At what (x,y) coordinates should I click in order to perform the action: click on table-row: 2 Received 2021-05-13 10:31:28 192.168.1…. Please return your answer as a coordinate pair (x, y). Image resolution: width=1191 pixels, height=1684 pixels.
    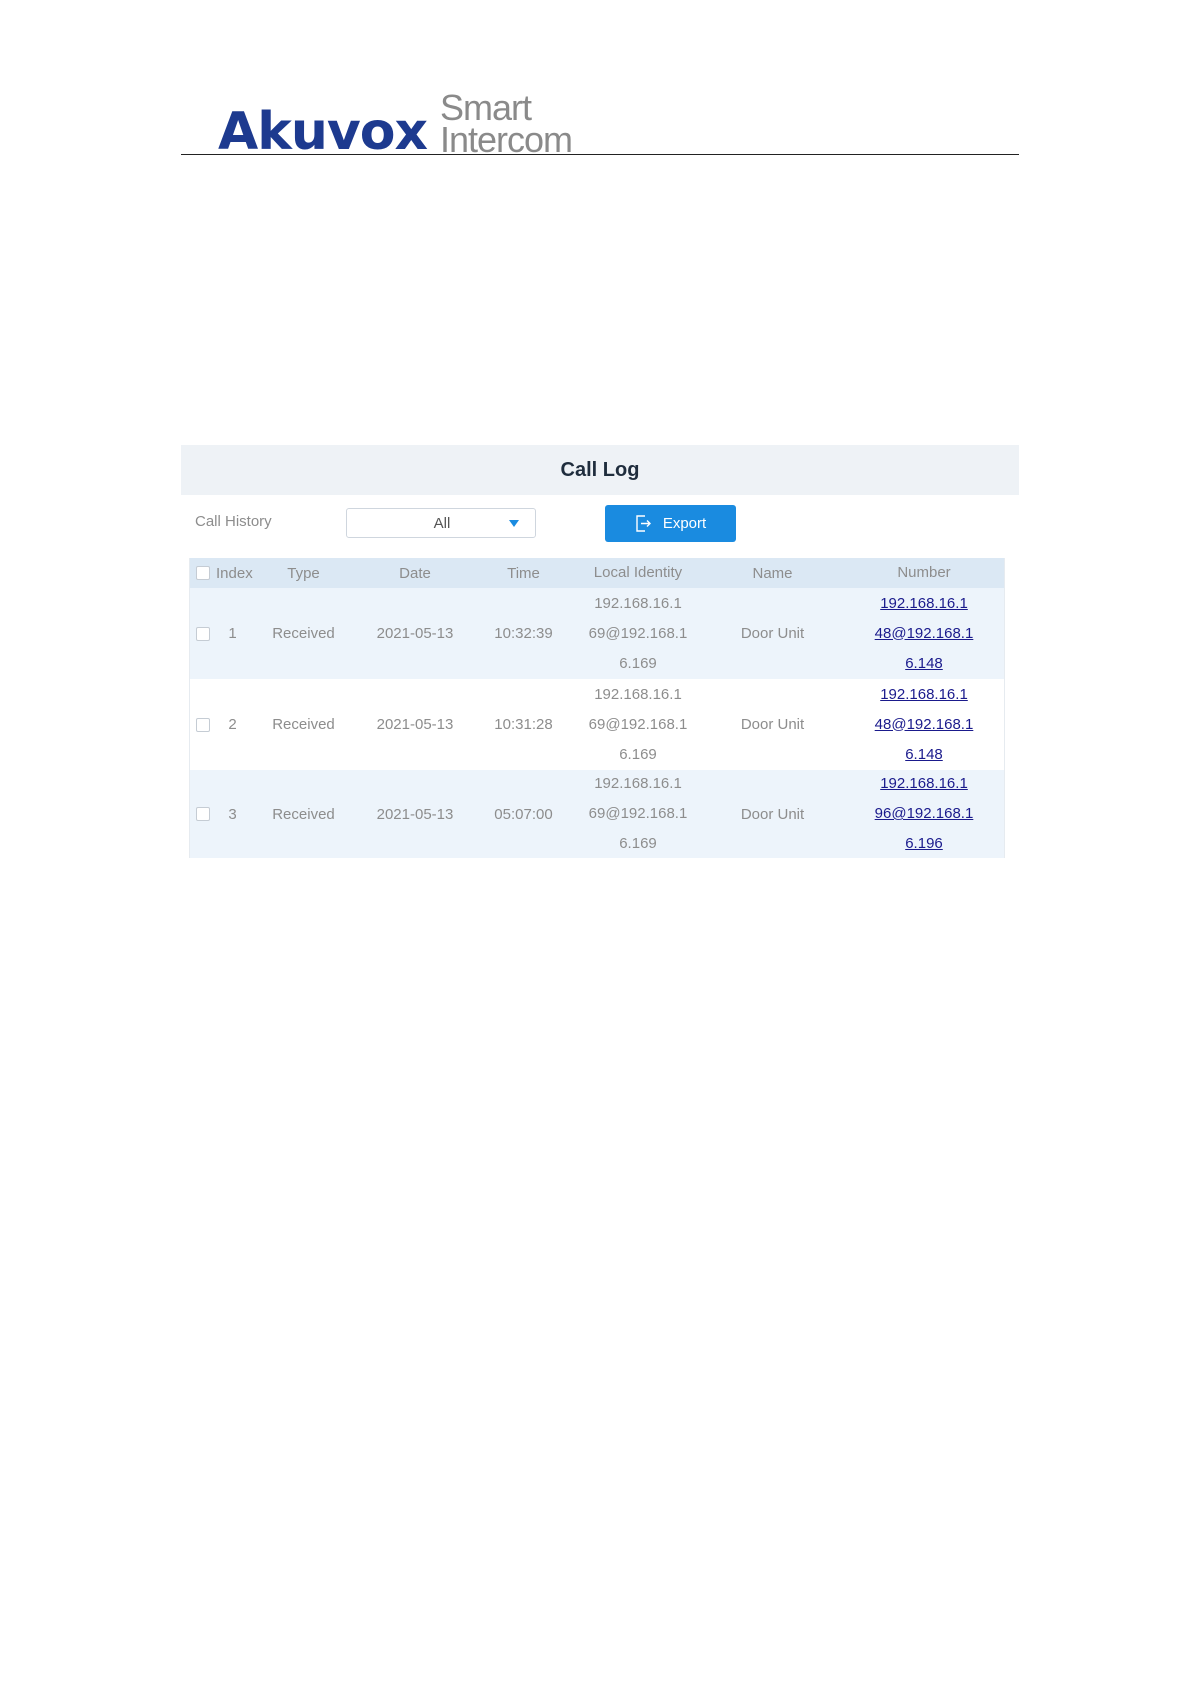
    Looking at the image, I should click on (597, 724).